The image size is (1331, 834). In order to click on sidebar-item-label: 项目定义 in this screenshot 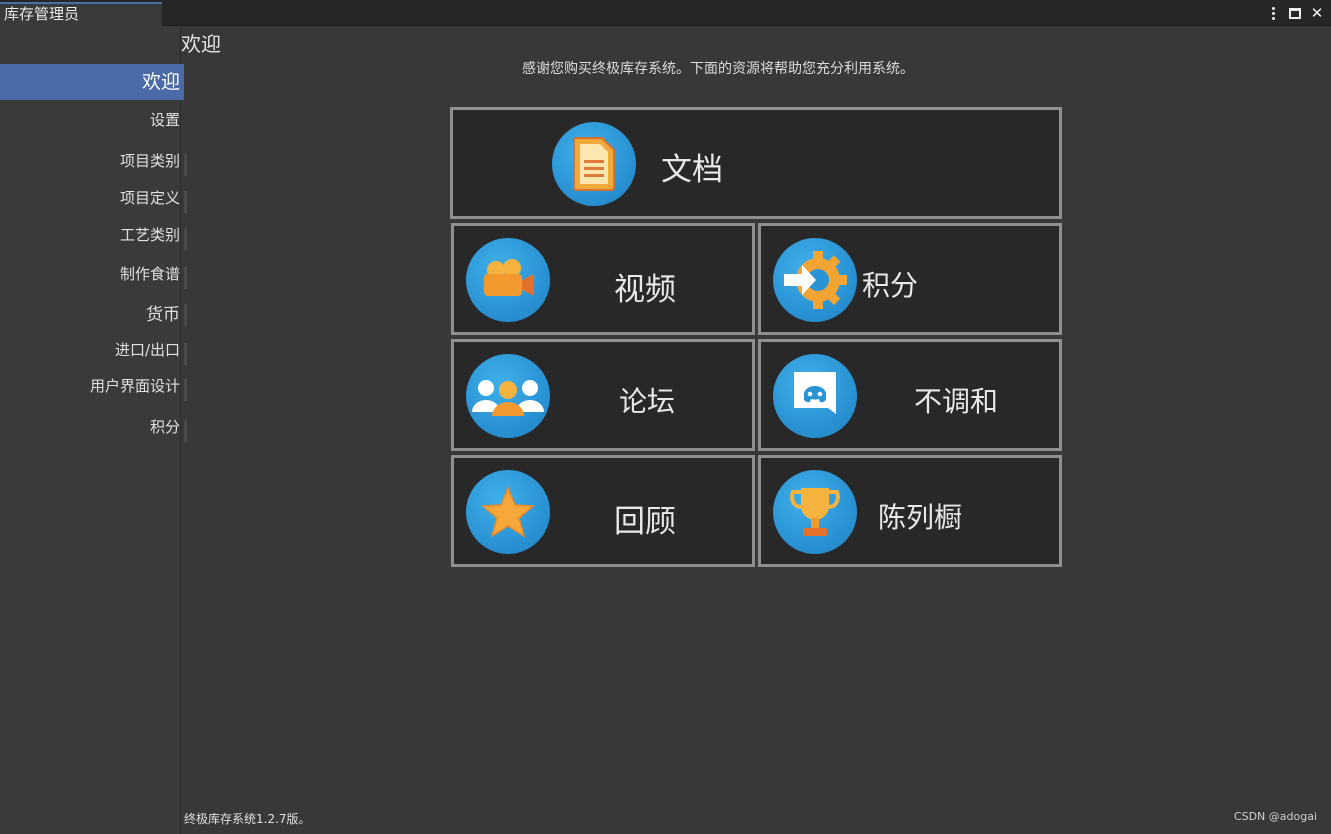, I will do `click(149, 198)`.